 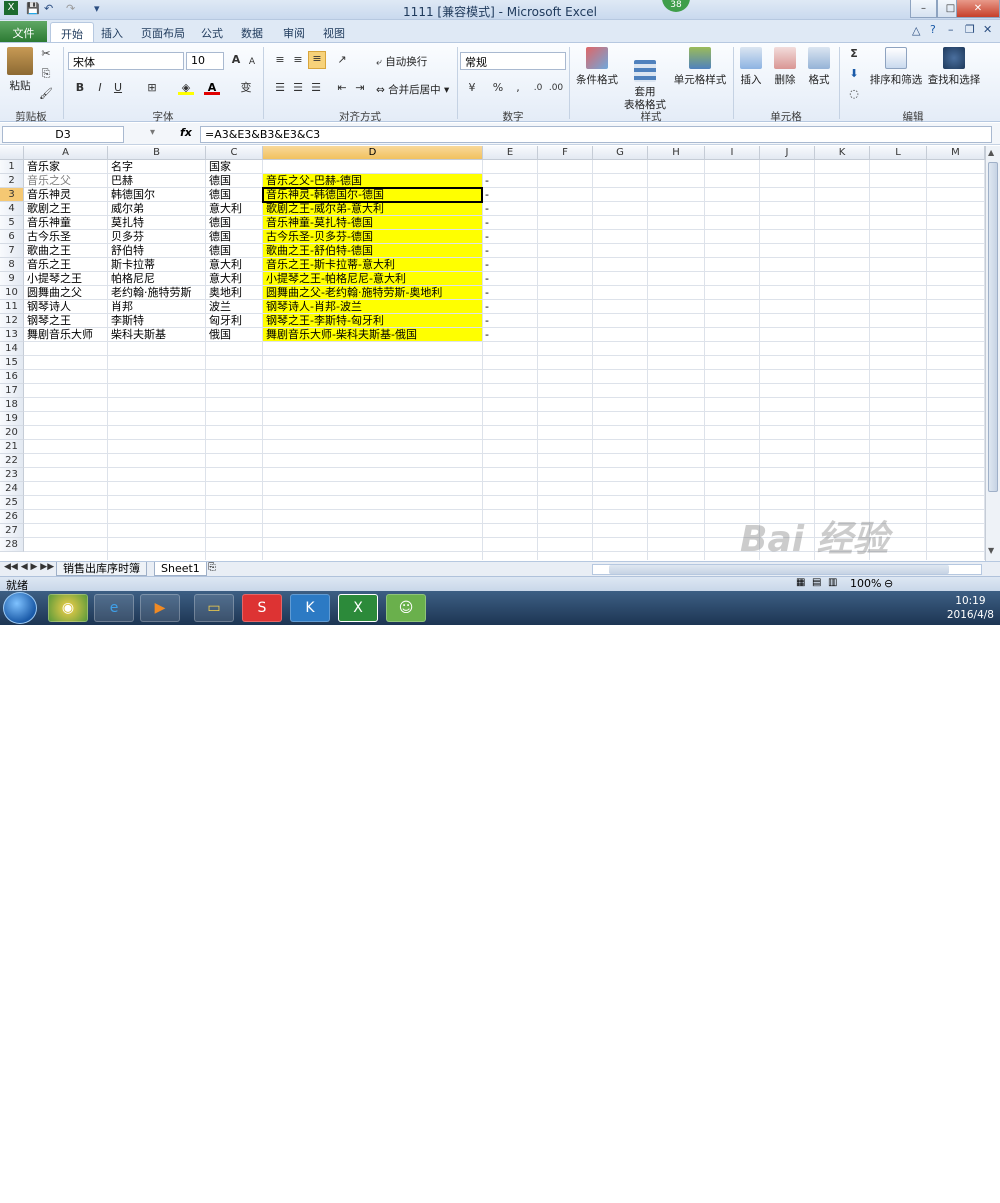 What do you see at coordinates (66, 293) in the screenshot?
I see `cell-a10: 圆舞曲之父` at bounding box center [66, 293].